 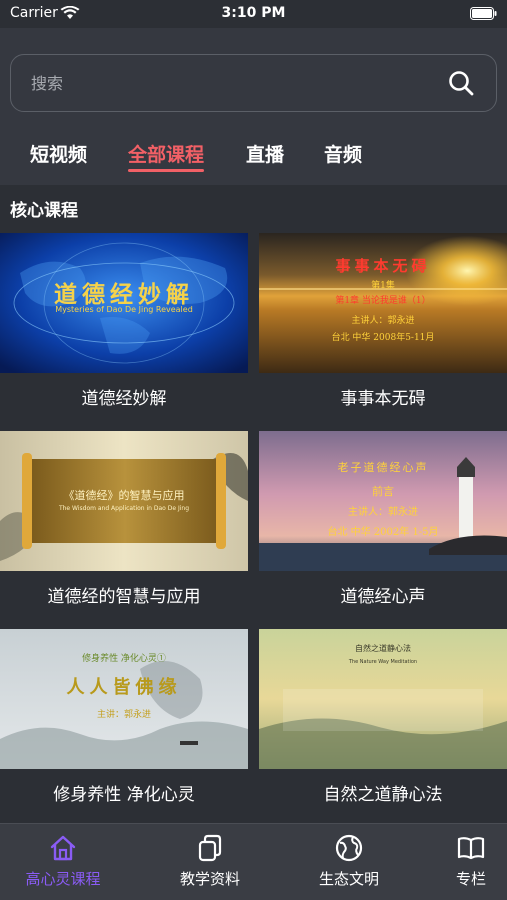 I want to click on active-tab-underline, so click(x=166, y=170).